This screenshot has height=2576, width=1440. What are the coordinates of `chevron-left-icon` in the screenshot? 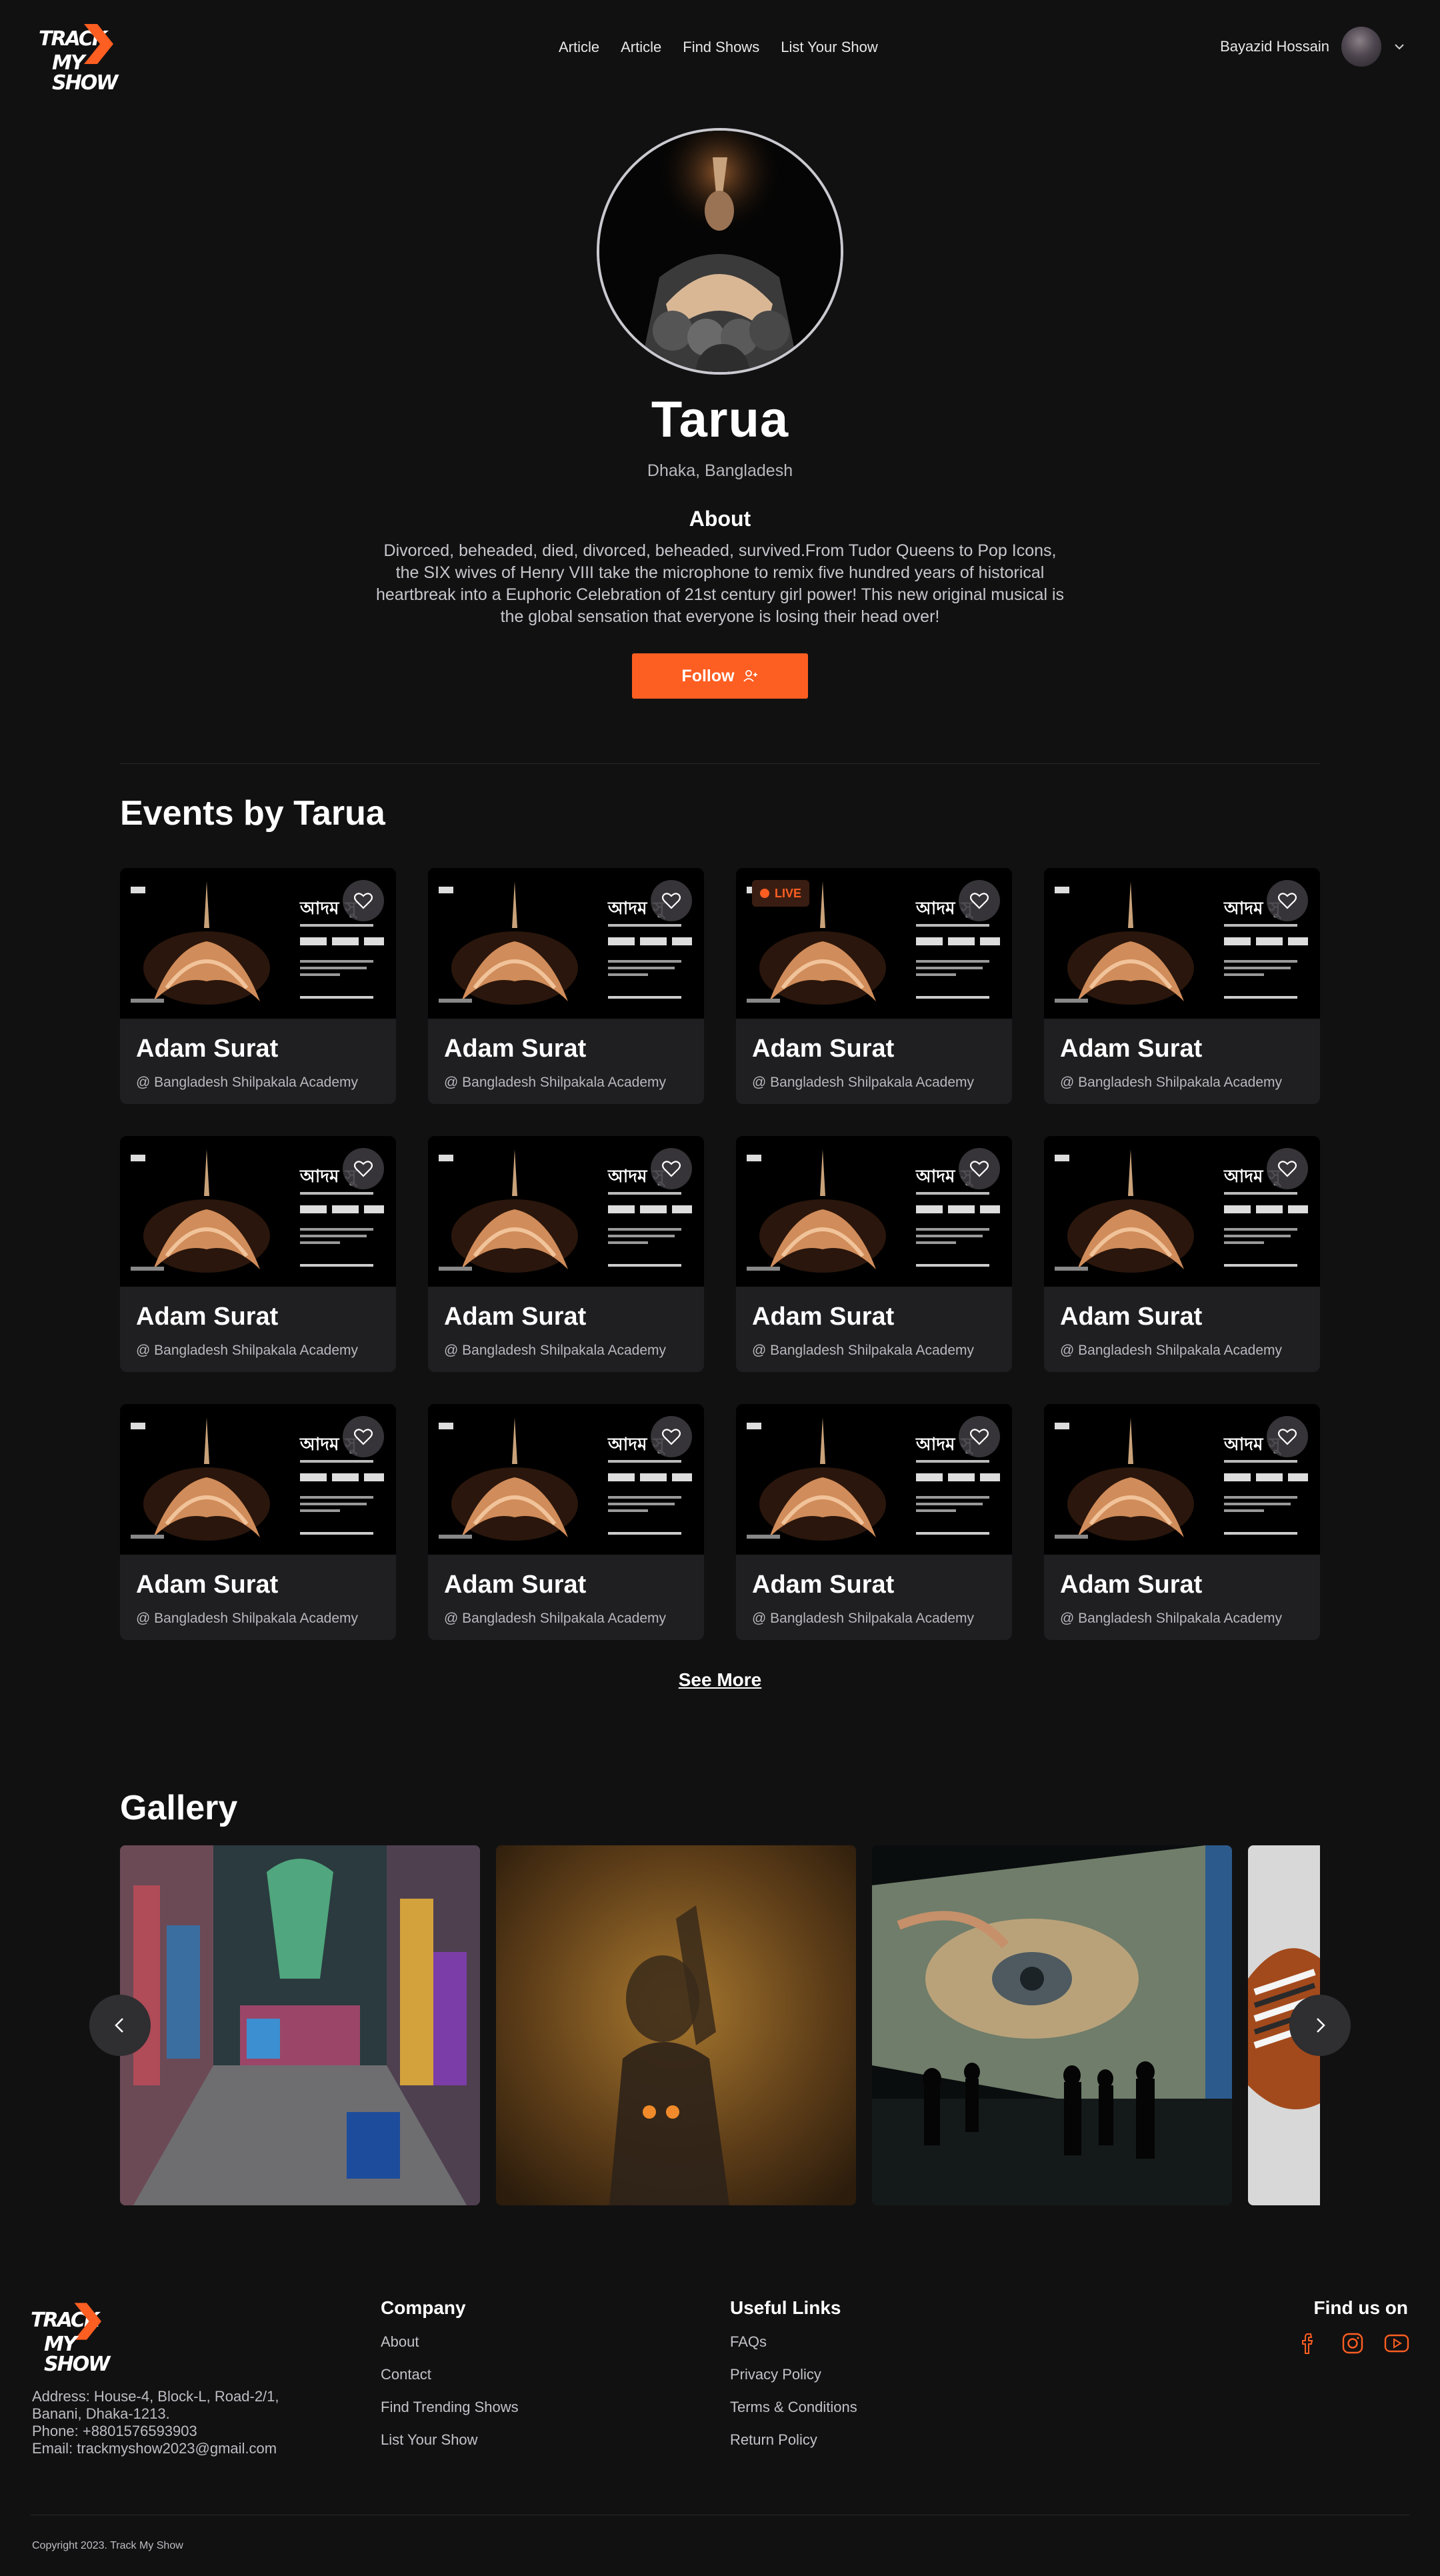 It's located at (119, 2025).